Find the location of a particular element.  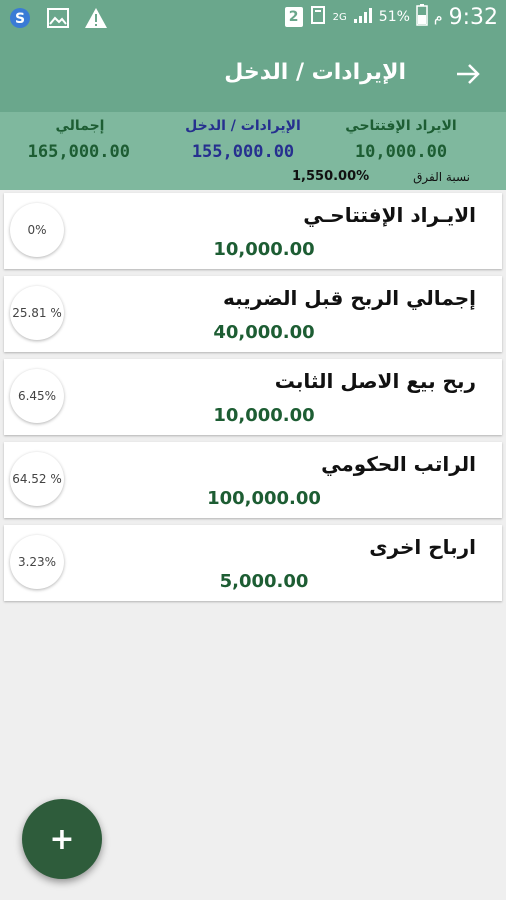

network-type: 2G is located at coordinates (339, 17).